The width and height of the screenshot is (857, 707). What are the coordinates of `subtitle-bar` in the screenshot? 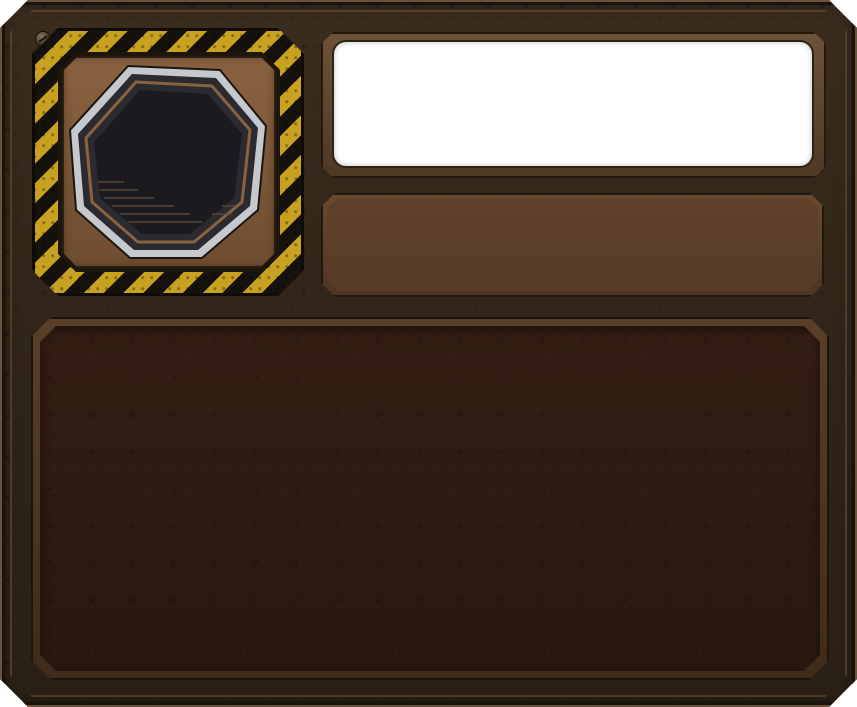 It's located at (572, 244).